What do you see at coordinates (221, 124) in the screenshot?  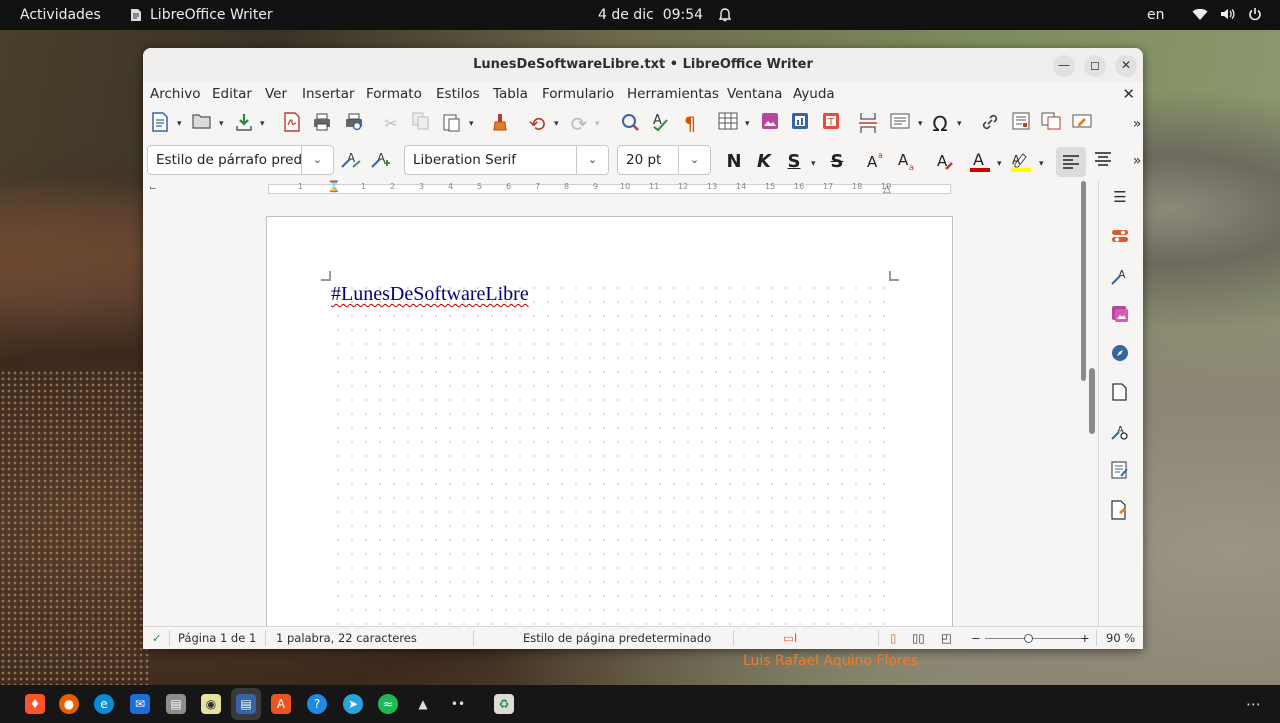 I see `open-dropdown-icon: ▾` at bounding box center [221, 124].